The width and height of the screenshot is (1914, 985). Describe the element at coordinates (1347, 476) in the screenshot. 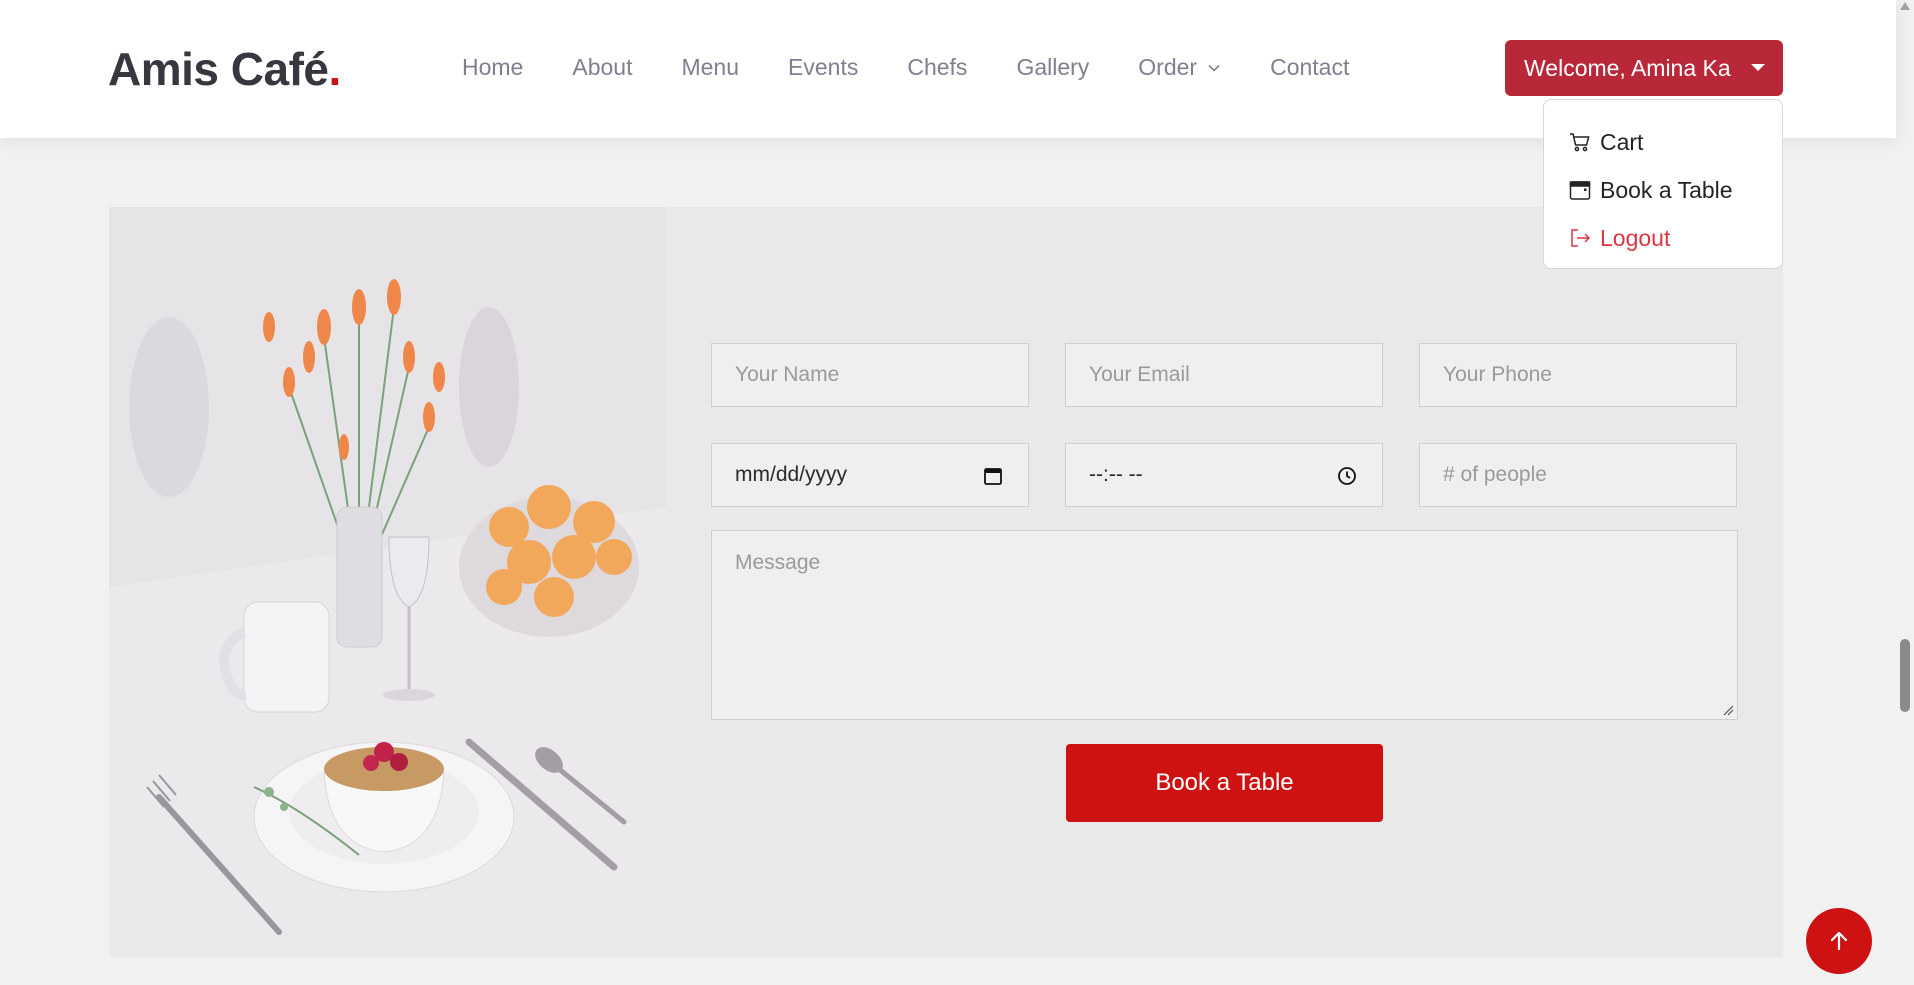

I see `clock-icon` at that location.